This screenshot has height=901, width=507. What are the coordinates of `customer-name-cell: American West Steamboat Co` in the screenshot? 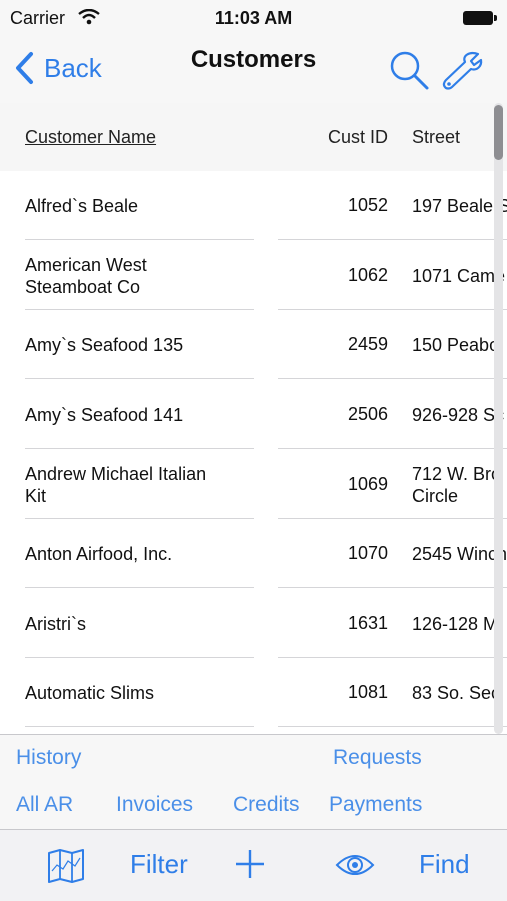 It's located at (86, 275).